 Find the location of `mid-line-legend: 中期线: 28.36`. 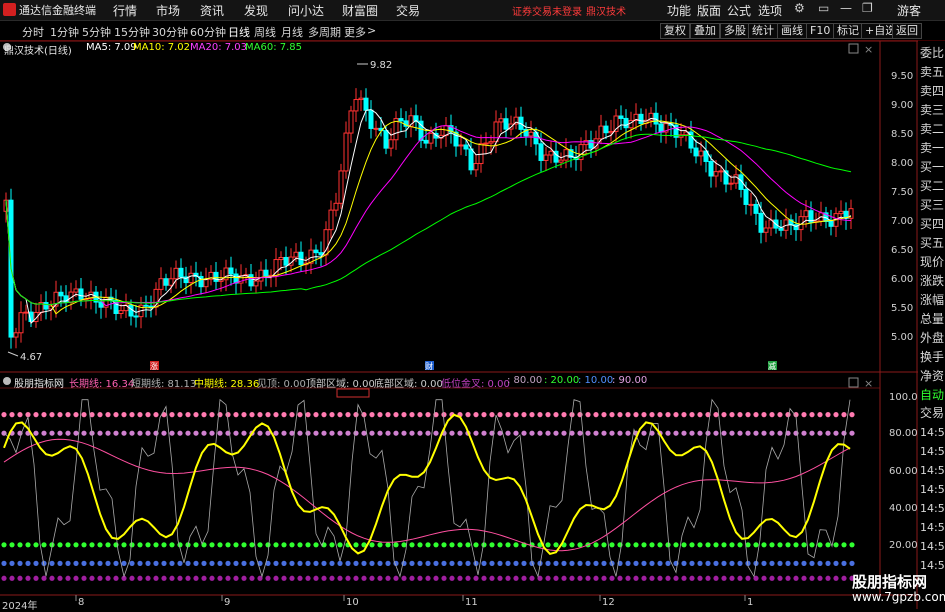

mid-line-legend: 中期线: 28.36 is located at coordinates (227, 384).